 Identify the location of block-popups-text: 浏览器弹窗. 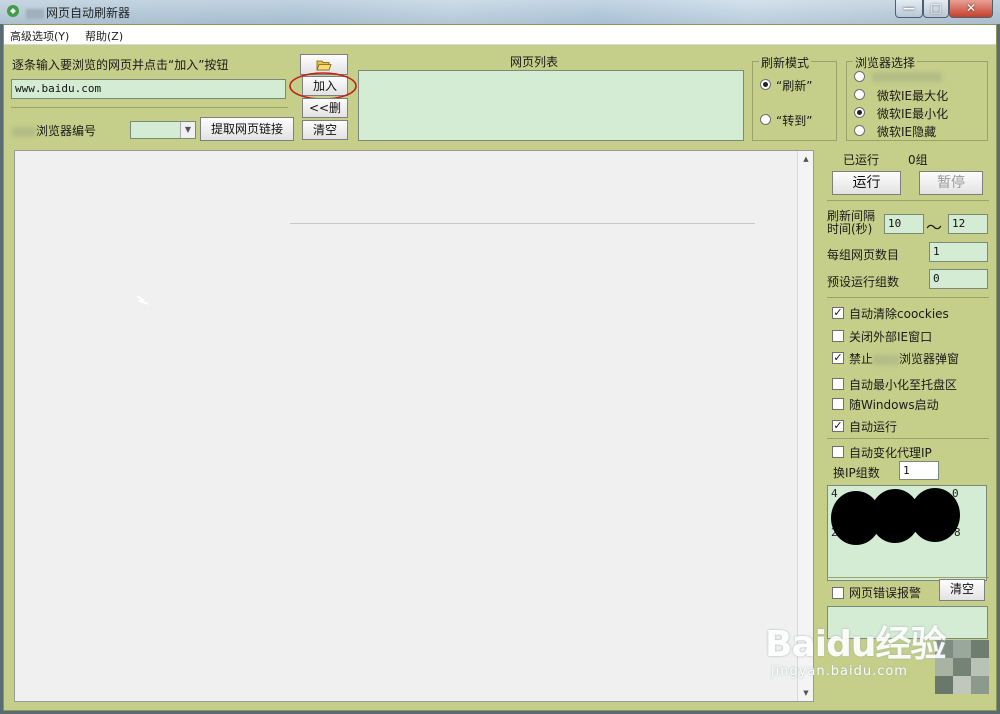
(929, 359).